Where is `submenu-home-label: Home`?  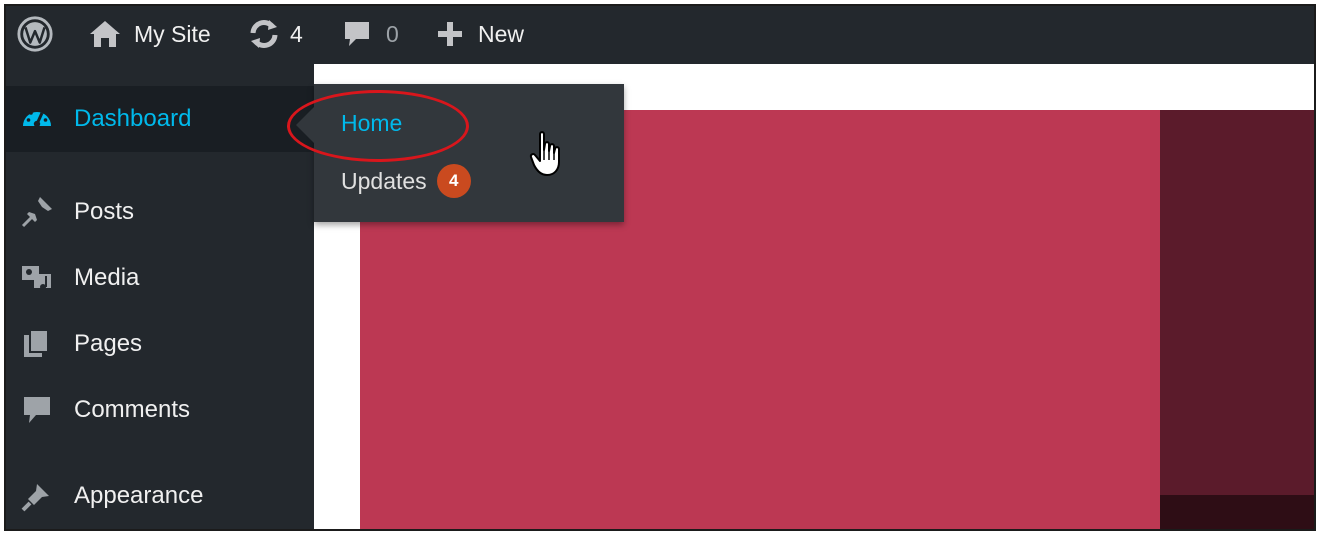 submenu-home-label: Home is located at coordinates (372, 123).